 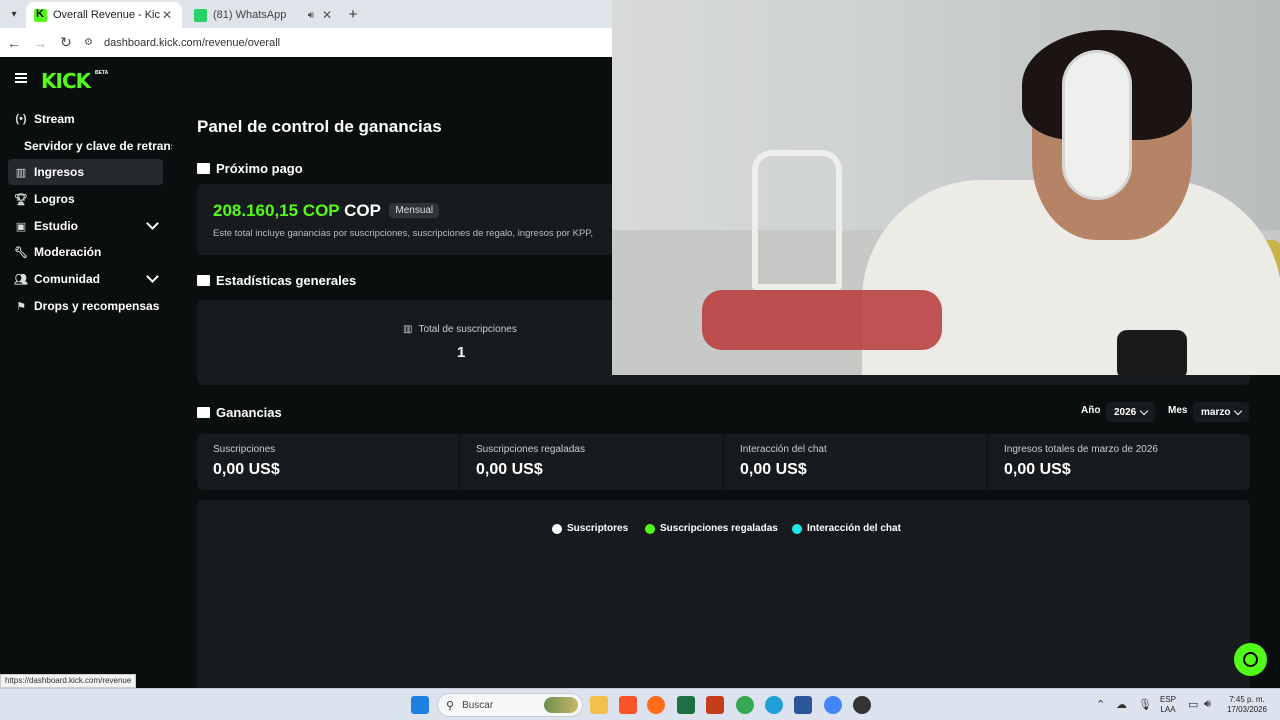 What do you see at coordinates (21, 119) in the screenshot?
I see `broadcast-icon: (•)` at bounding box center [21, 119].